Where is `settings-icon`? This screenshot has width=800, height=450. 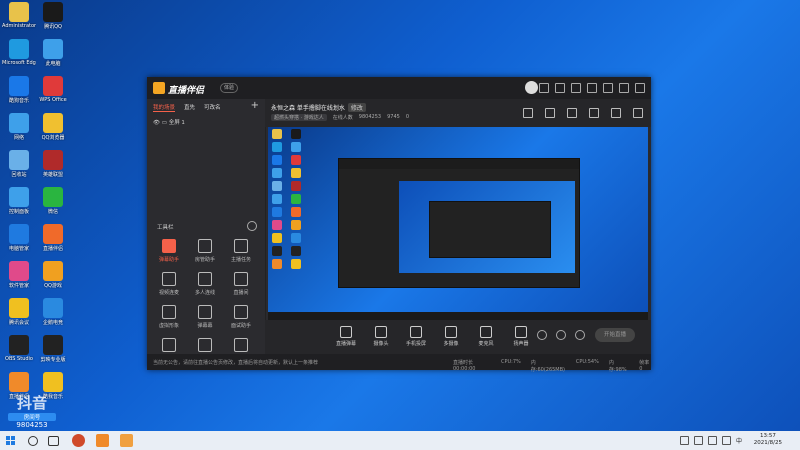
settings-icon is located at coordinates (576, 88).